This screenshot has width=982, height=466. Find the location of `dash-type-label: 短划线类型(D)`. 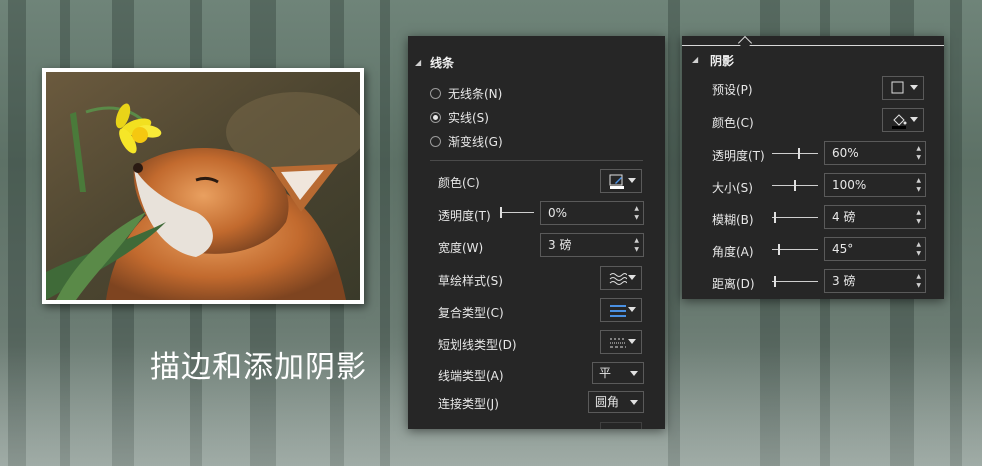

dash-type-label: 短划线类型(D) is located at coordinates (477, 345).